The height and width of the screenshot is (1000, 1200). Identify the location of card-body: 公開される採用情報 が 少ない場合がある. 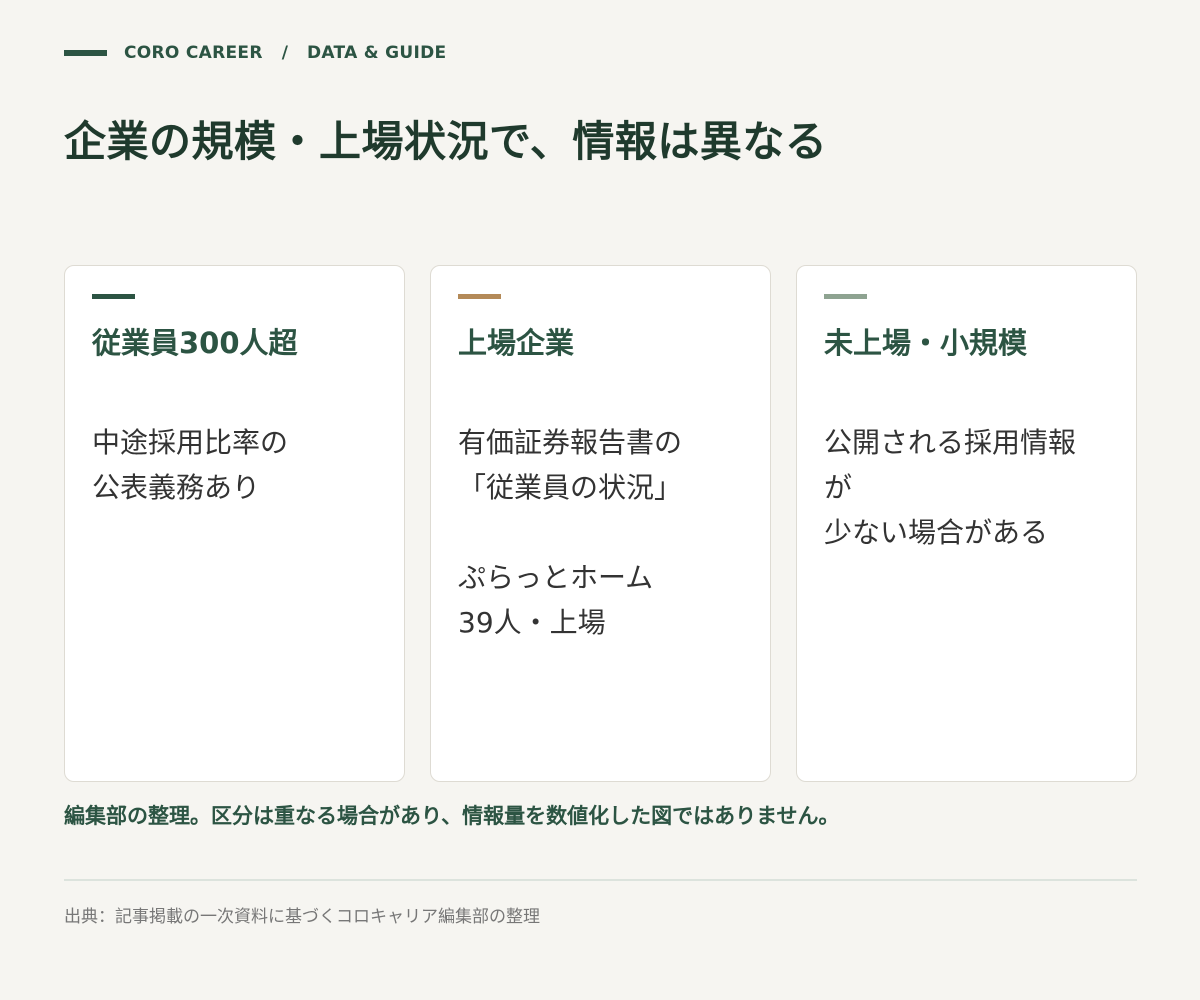
(966, 487).